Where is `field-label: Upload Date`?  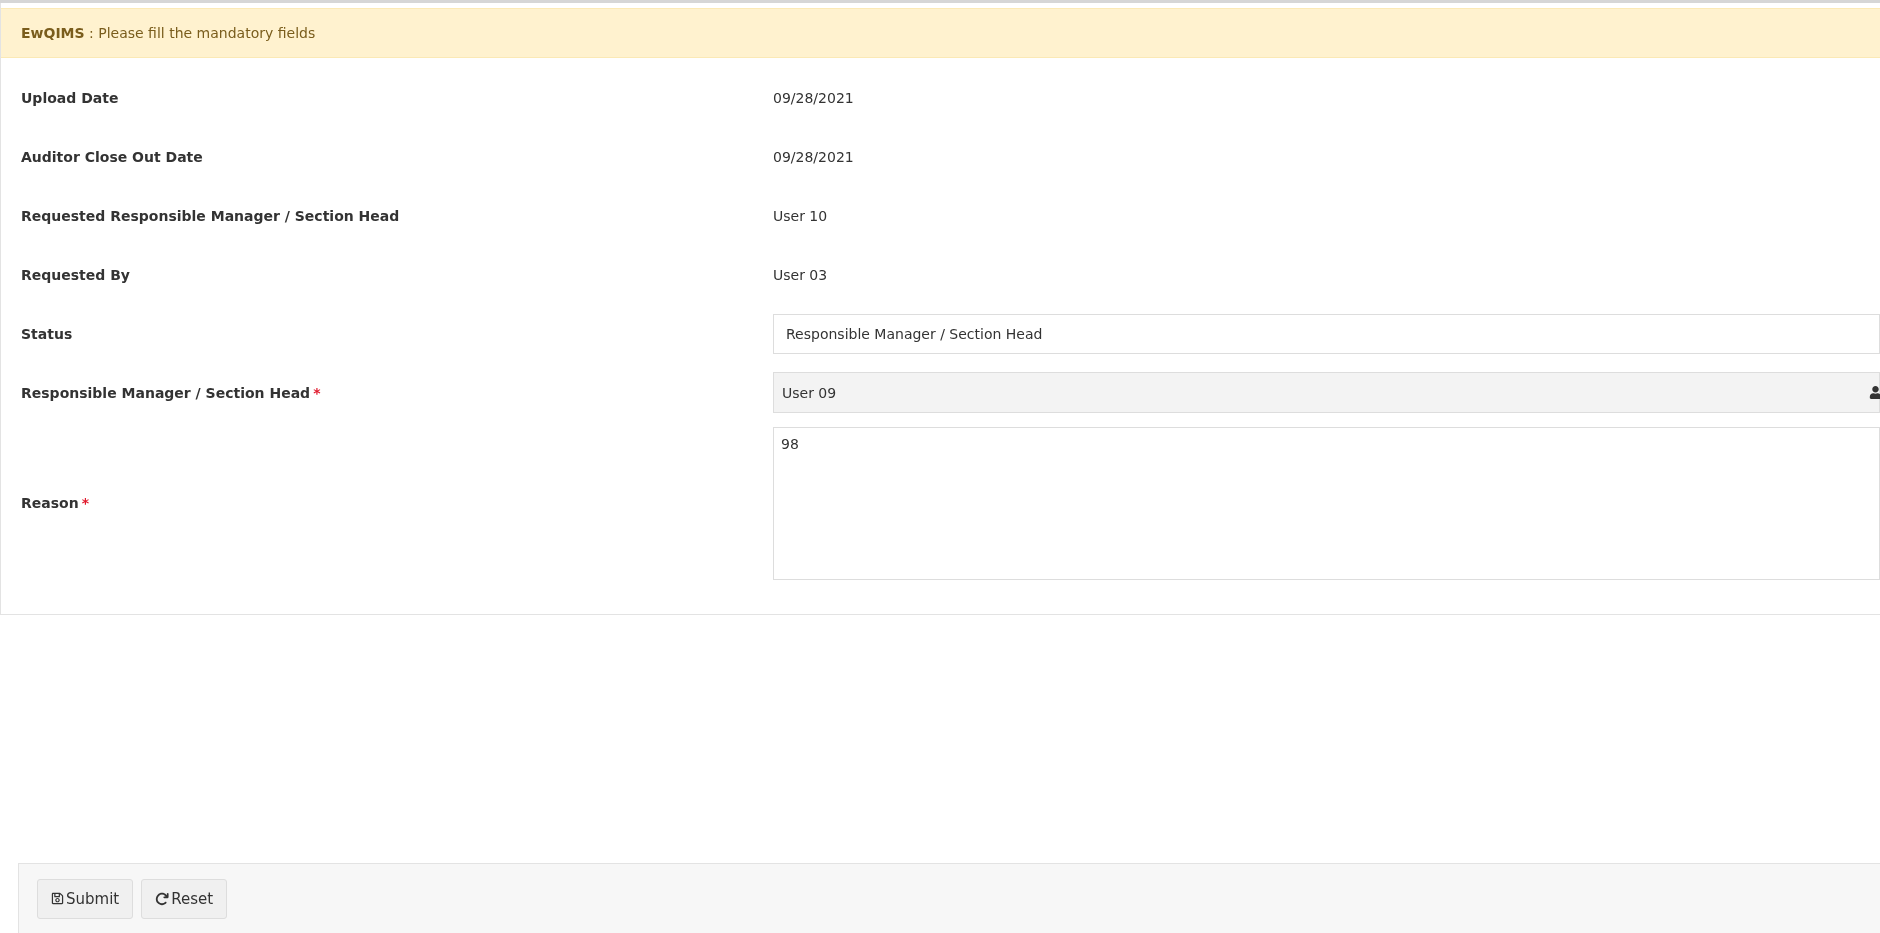 field-label: Upload Date is located at coordinates (70, 97).